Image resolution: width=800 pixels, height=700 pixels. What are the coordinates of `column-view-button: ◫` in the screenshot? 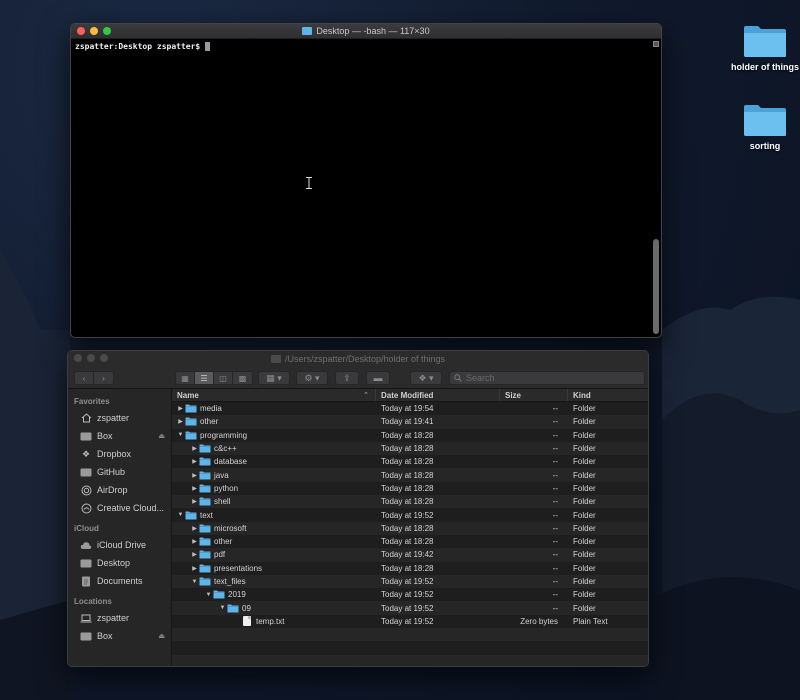 It's located at (223, 378).